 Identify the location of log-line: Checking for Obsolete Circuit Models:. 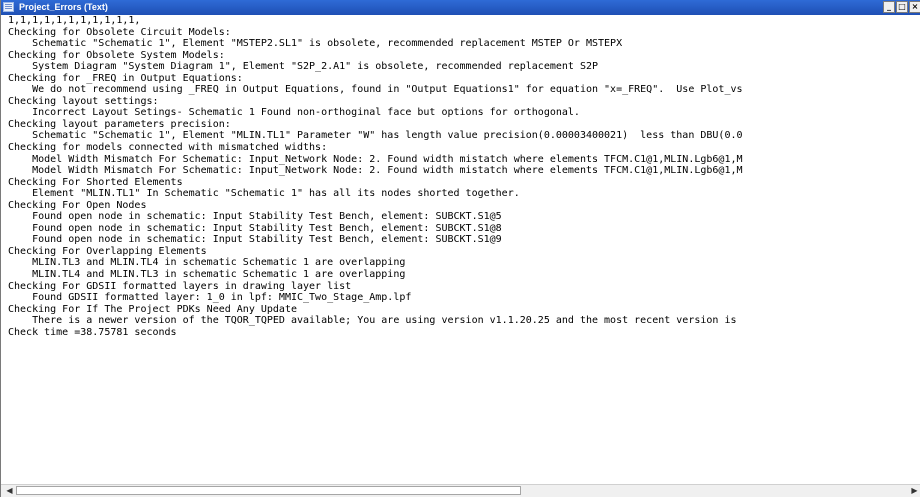
(119, 32).